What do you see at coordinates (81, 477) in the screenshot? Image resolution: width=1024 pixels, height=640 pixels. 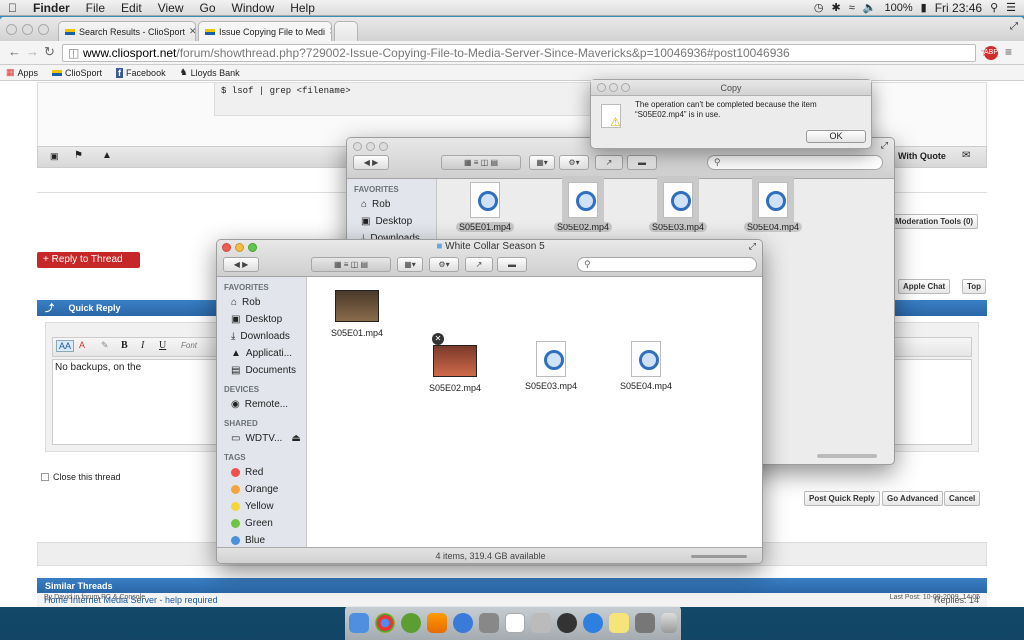 I see `close-thread-option: Close this thread` at bounding box center [81, 477].